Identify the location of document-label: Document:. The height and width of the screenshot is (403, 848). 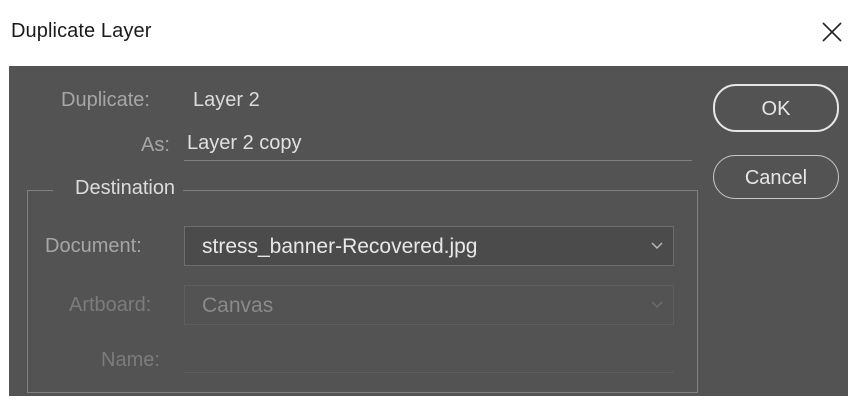
(93, 246).